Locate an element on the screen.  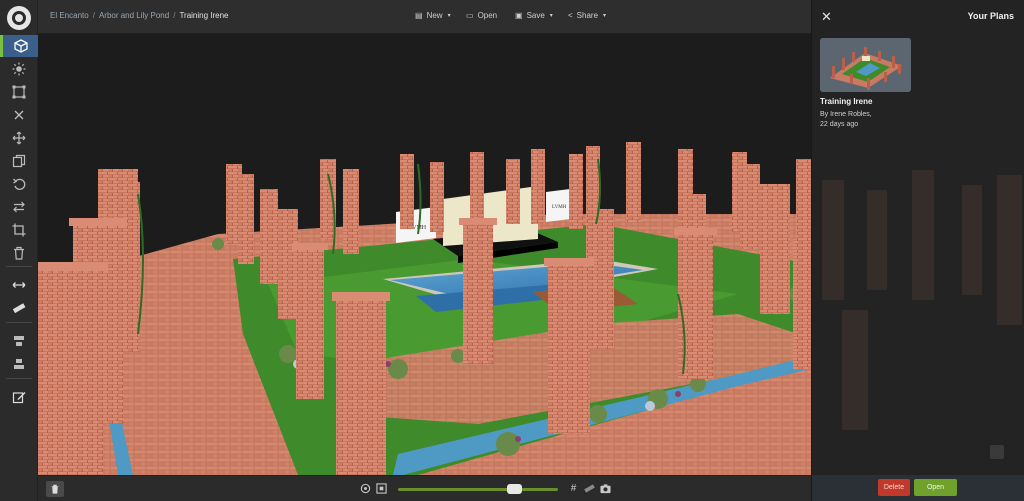
delete-selection-button is located at coordinates (55, 489).